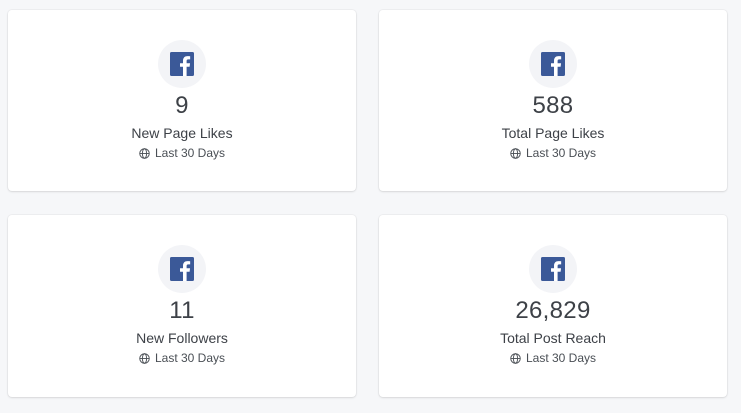 This screenshot has height=413, width=741. Describe the element at coordinates (553, 133) in the screenshot. I see `metric-label: Total Page Likes` at that location.